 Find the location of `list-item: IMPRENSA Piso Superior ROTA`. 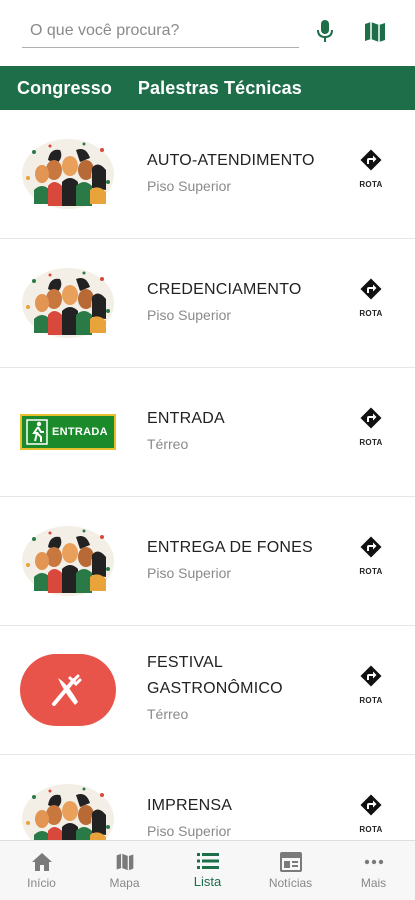

list-item: IMPRENSA Piso Superior ROTA is located at coordinates (207, 797).